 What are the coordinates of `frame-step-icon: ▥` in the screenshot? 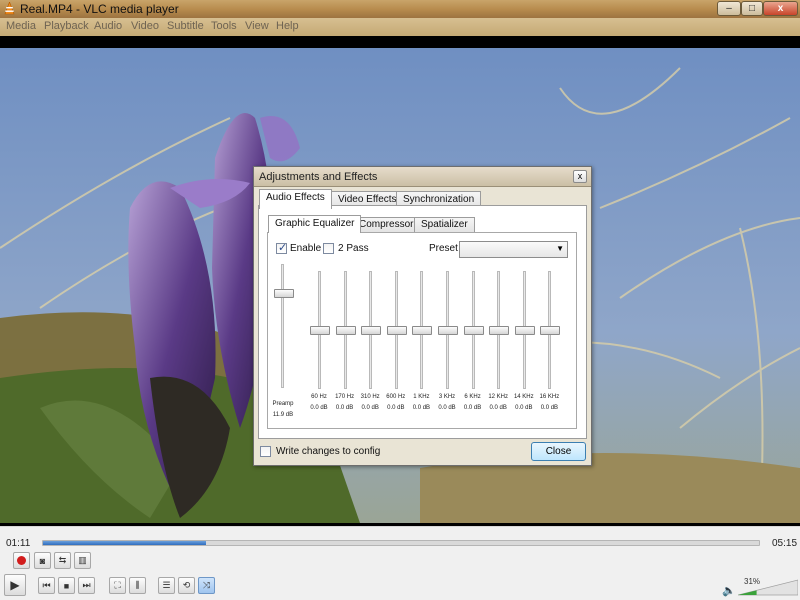 It's located at (82, 560).